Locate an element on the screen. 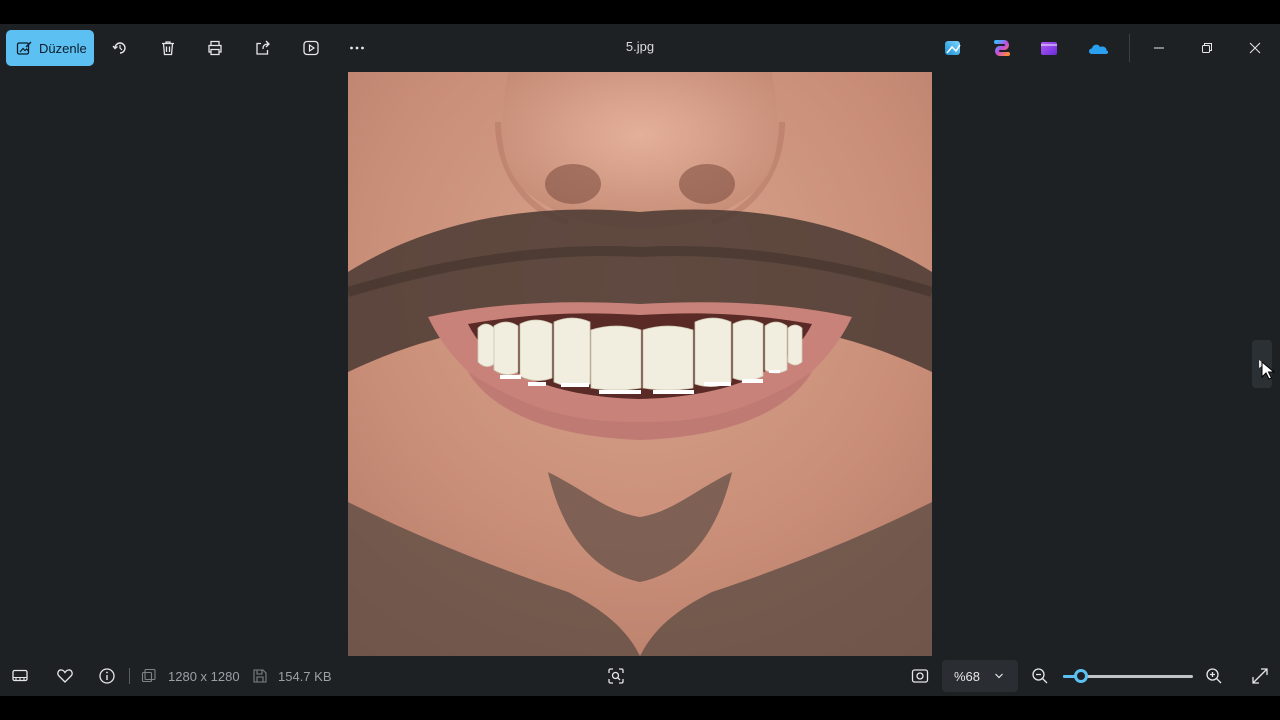 The height and width of the screenshot is (720, 1280). heart-icon is located at coordinates (65, 676).